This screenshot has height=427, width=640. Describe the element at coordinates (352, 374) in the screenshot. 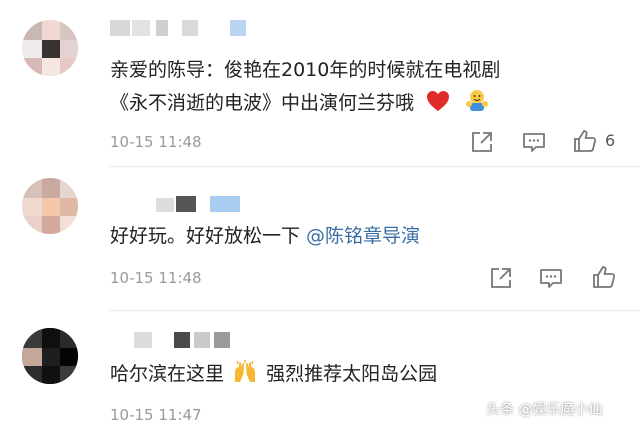

I see `comment-text-part-2: 强烈推荐太阳岛公园` at that location.